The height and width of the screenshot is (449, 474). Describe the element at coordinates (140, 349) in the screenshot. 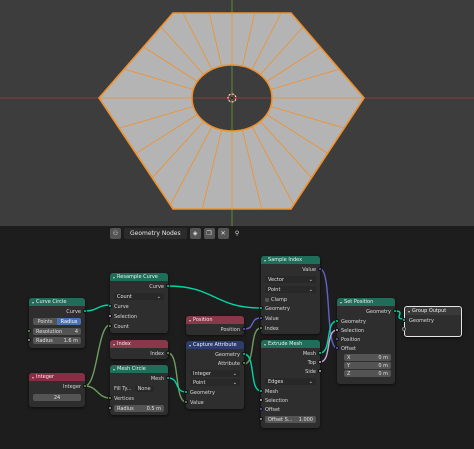

I see `node-index: ▾ Index Index` at that location.